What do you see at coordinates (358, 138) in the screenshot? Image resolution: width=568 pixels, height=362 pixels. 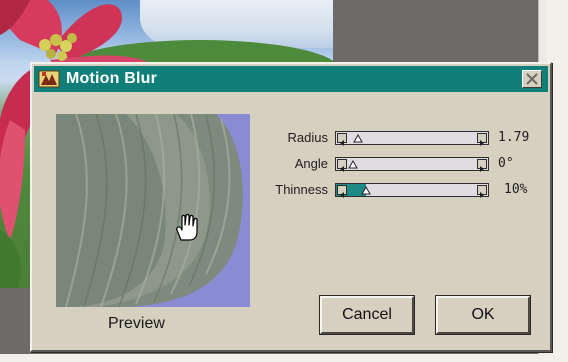 I see `radius-slider-thumb` at bounding box center [358, 138].